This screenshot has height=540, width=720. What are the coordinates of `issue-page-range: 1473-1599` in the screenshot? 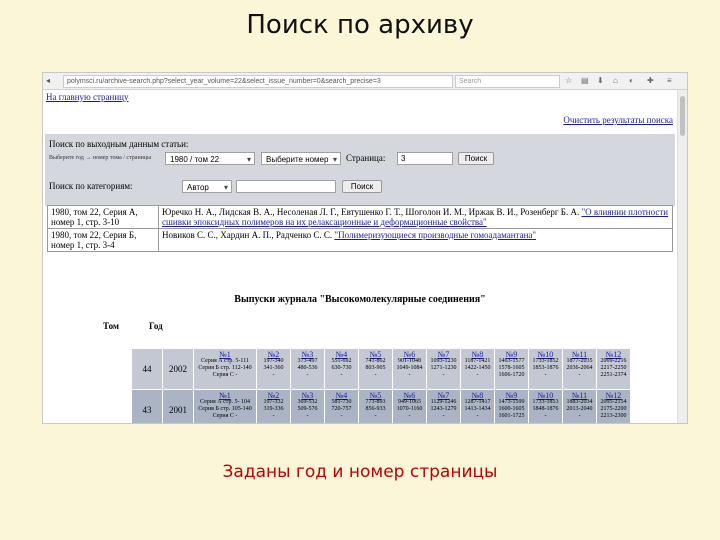 It's located at (511, 402).